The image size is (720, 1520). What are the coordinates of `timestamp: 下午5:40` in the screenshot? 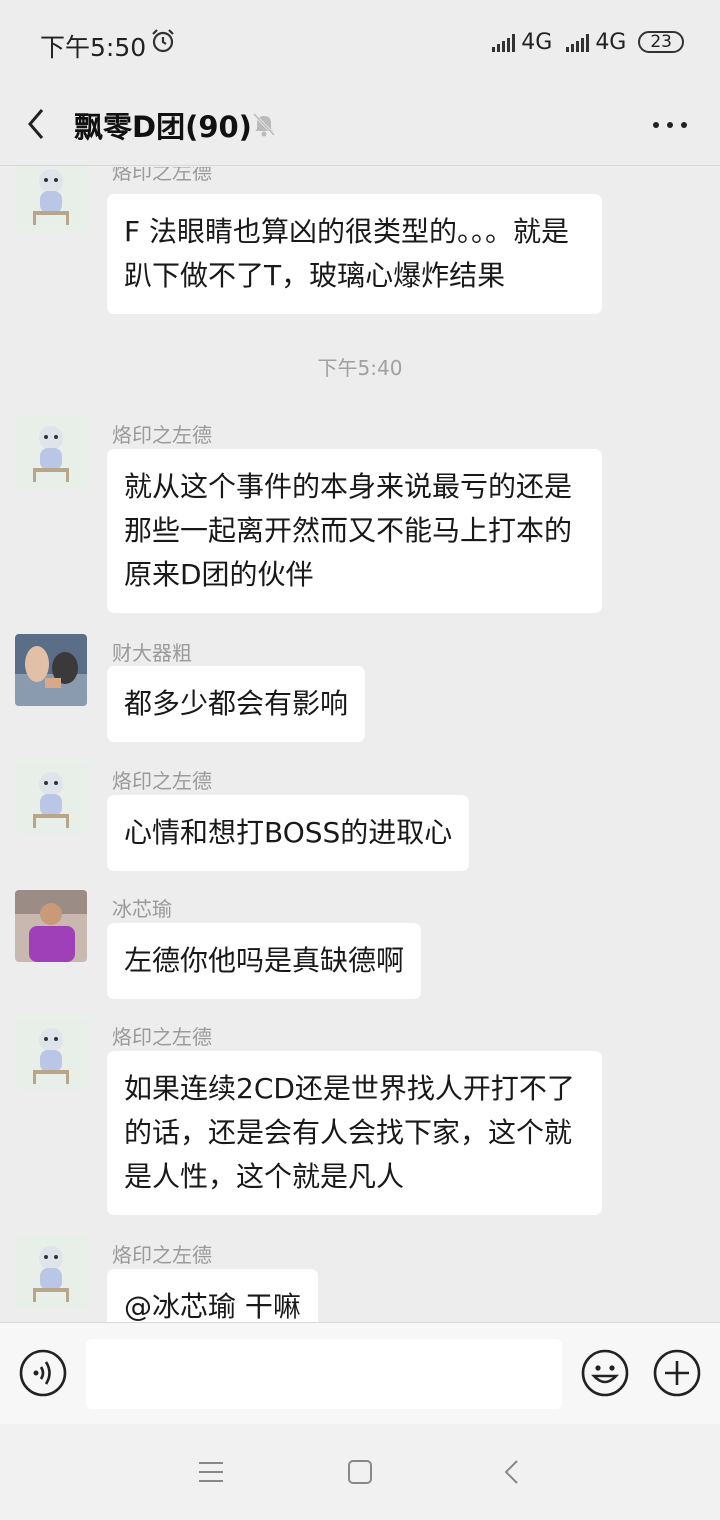 It's located at (360, 368).